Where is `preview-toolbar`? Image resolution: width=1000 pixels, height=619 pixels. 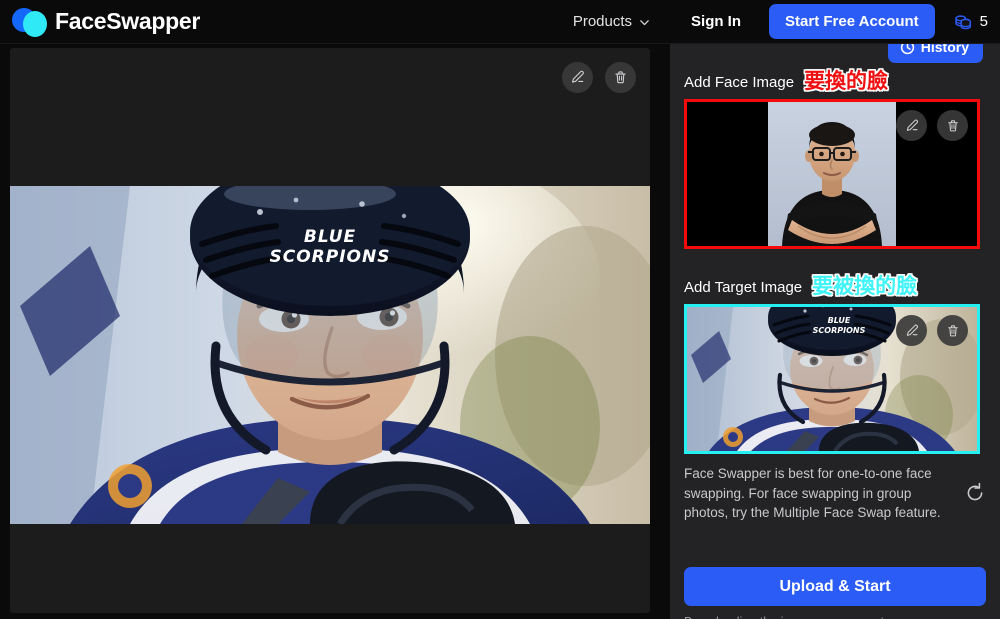
preview-toolbar is located at coordinates (599, 77).